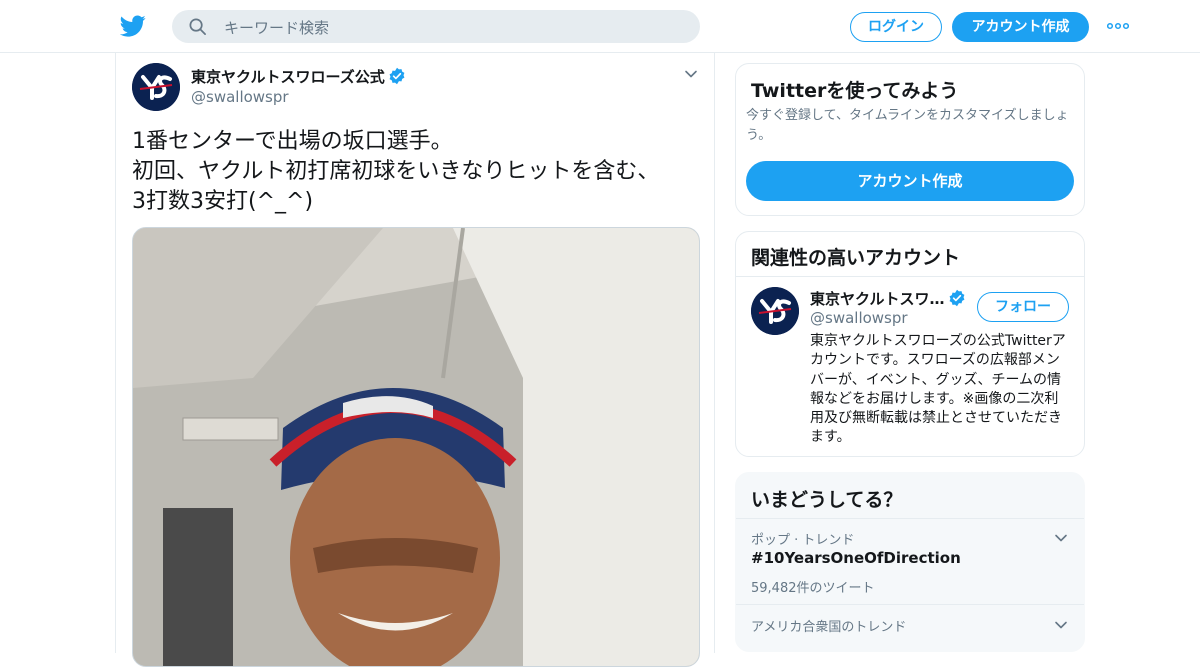  What do you see at coordinates (859, 318) in the screenshot?
I see `related-account-handle: @swallowspr` at bounding box center [859, 318].